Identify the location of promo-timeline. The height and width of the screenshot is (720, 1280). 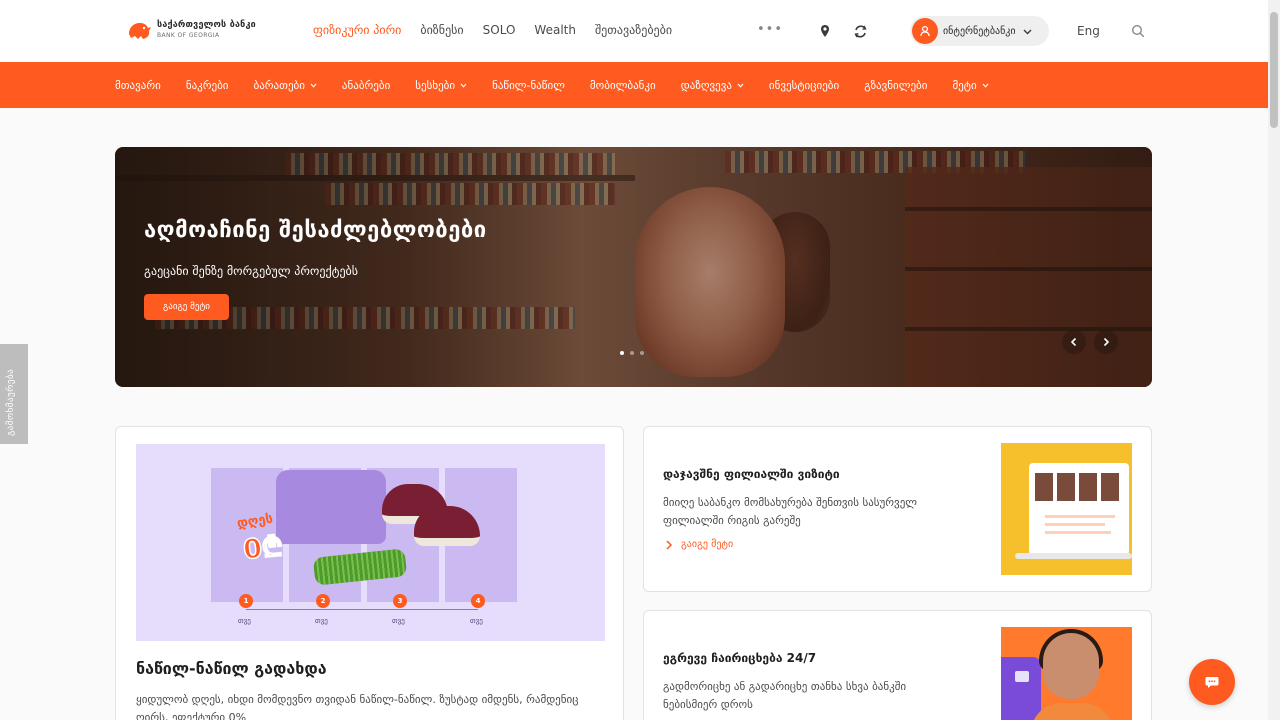
(362, 609).